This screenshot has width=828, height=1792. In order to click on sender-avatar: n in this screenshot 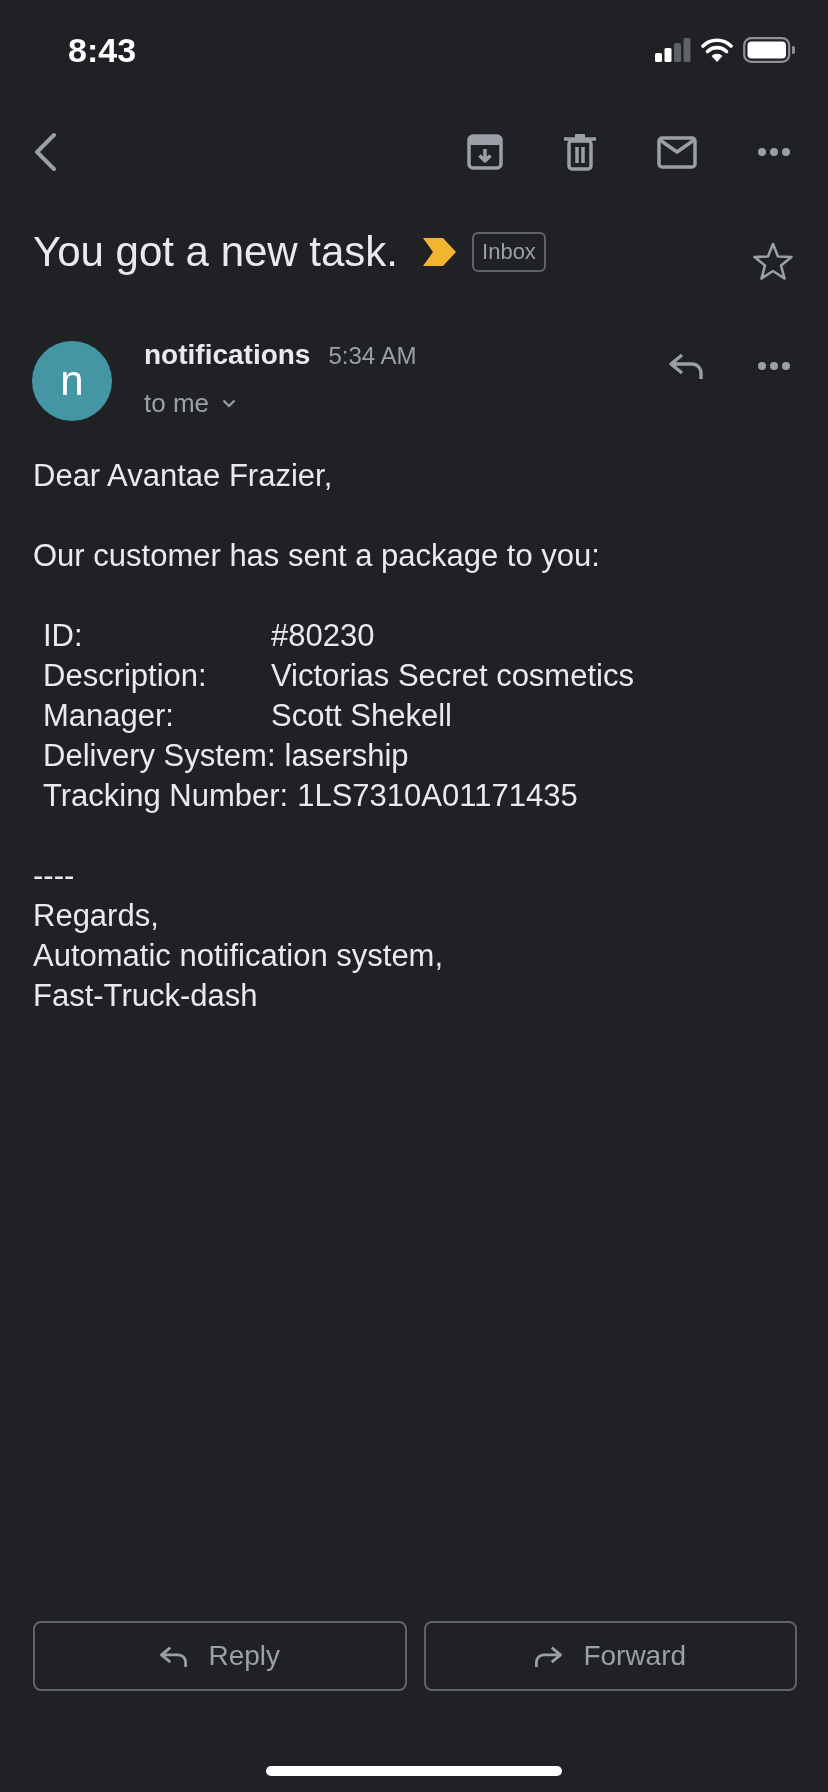, I will do `click(72, 381)`.